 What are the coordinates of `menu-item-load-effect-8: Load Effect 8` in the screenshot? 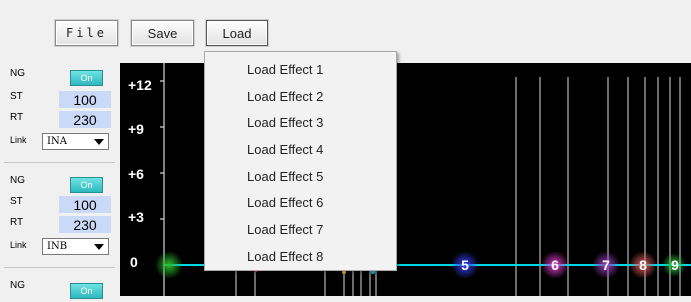 It's located at (300, 256).